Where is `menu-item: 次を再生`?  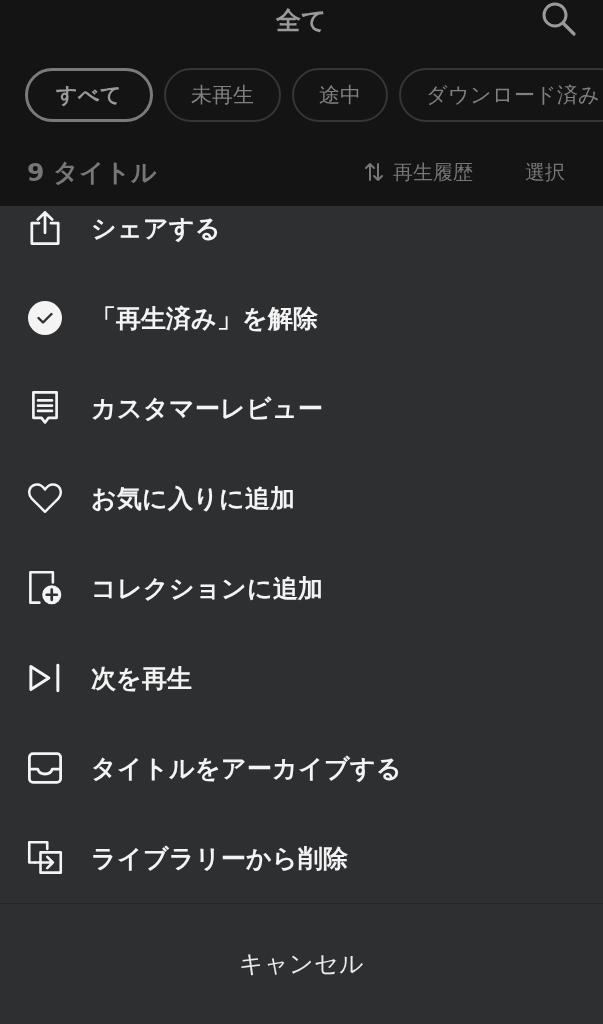 menu-item: 次を再生 is located at coordinates (301, 678).